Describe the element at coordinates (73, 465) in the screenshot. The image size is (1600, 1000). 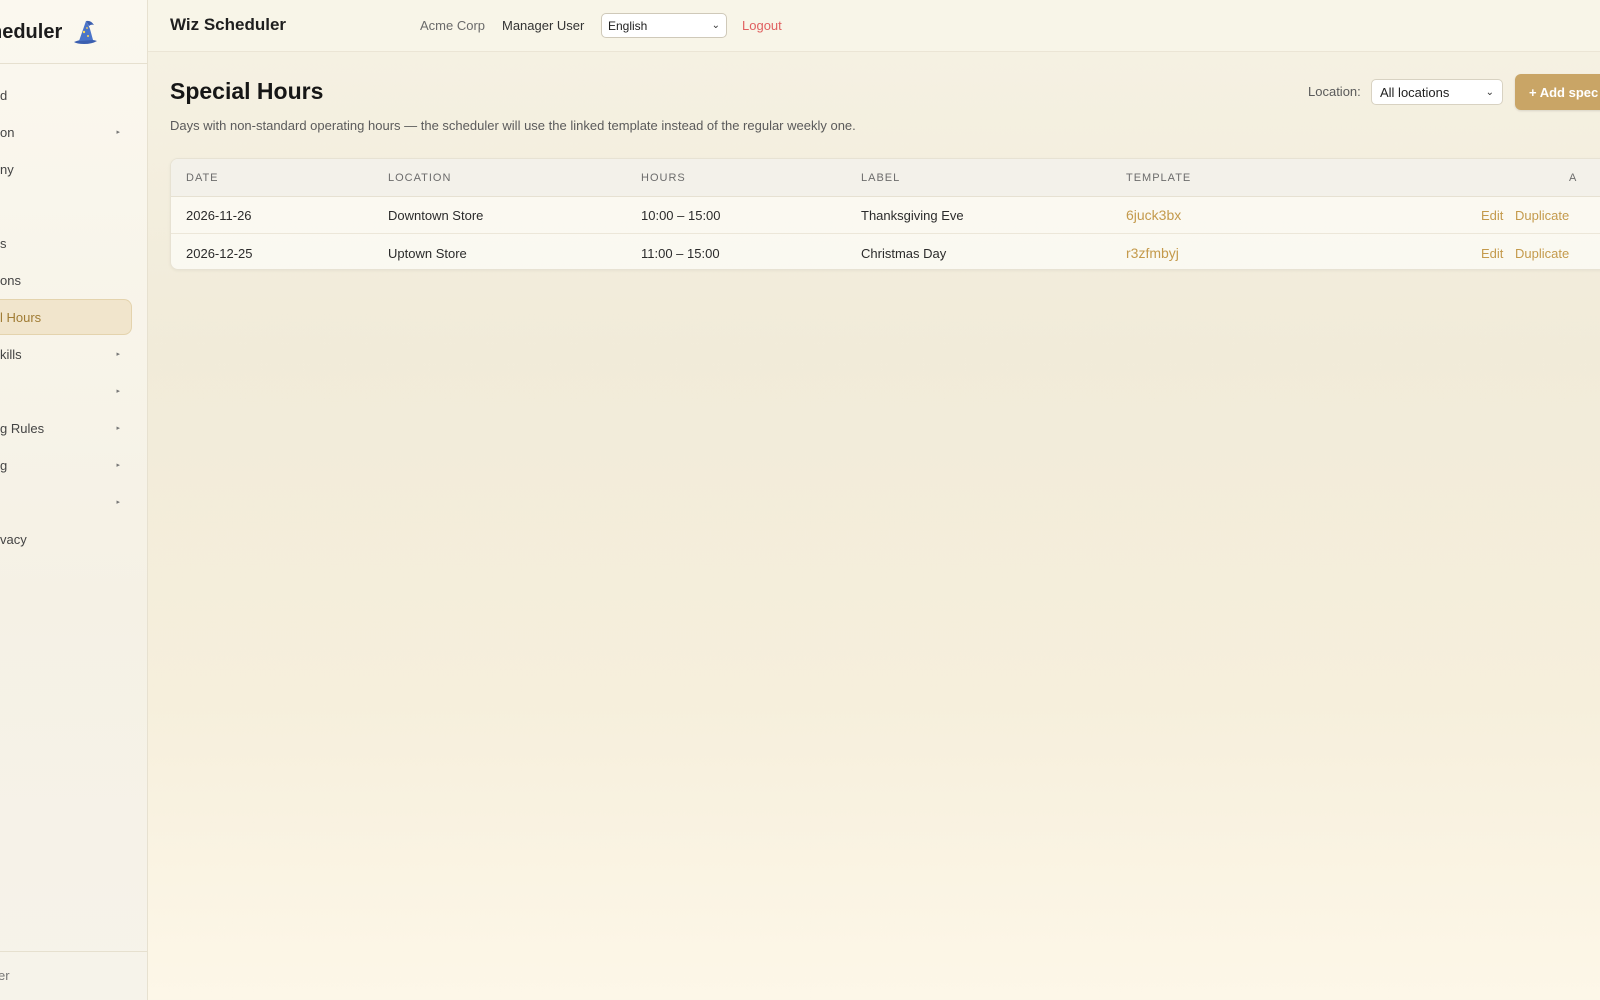
I see `sidebar-item-billing: g ▸` at that location.